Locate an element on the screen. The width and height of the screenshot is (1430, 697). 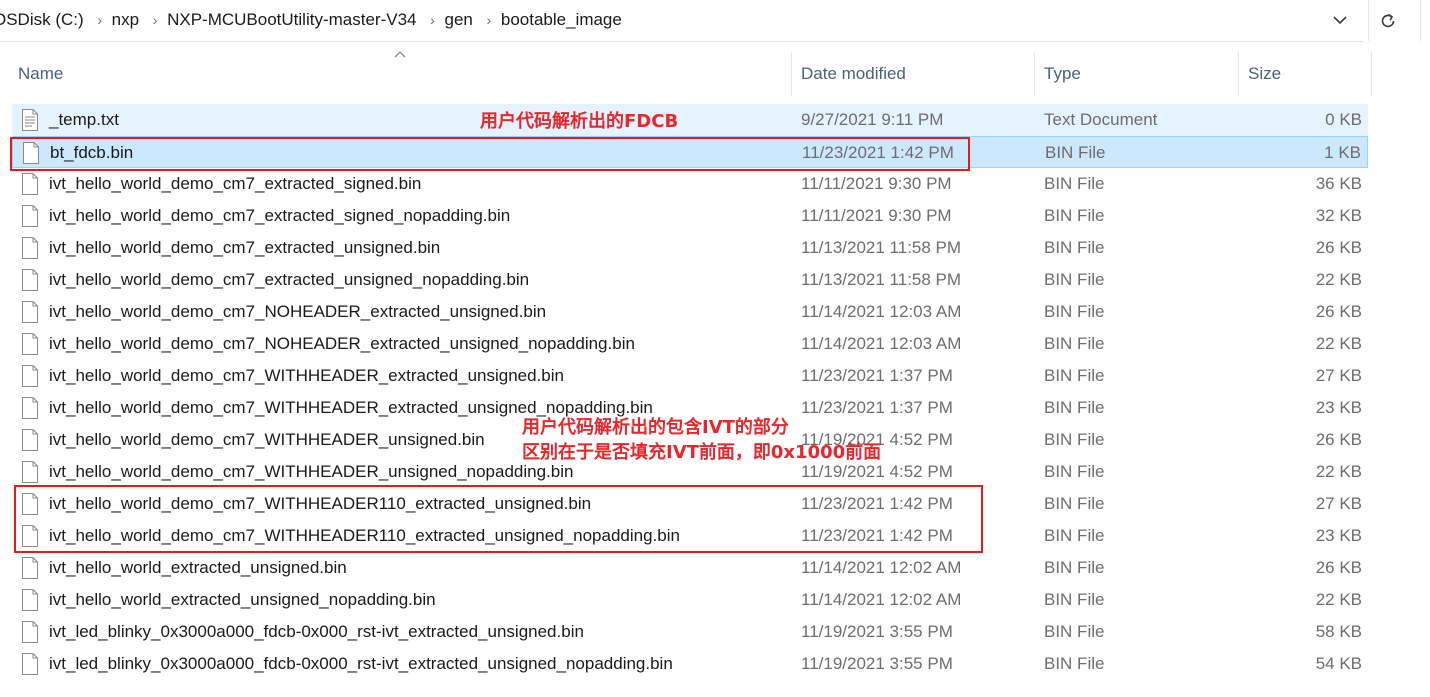
breadcrumb-nxp: nxp is located at coordinates (127, 20).